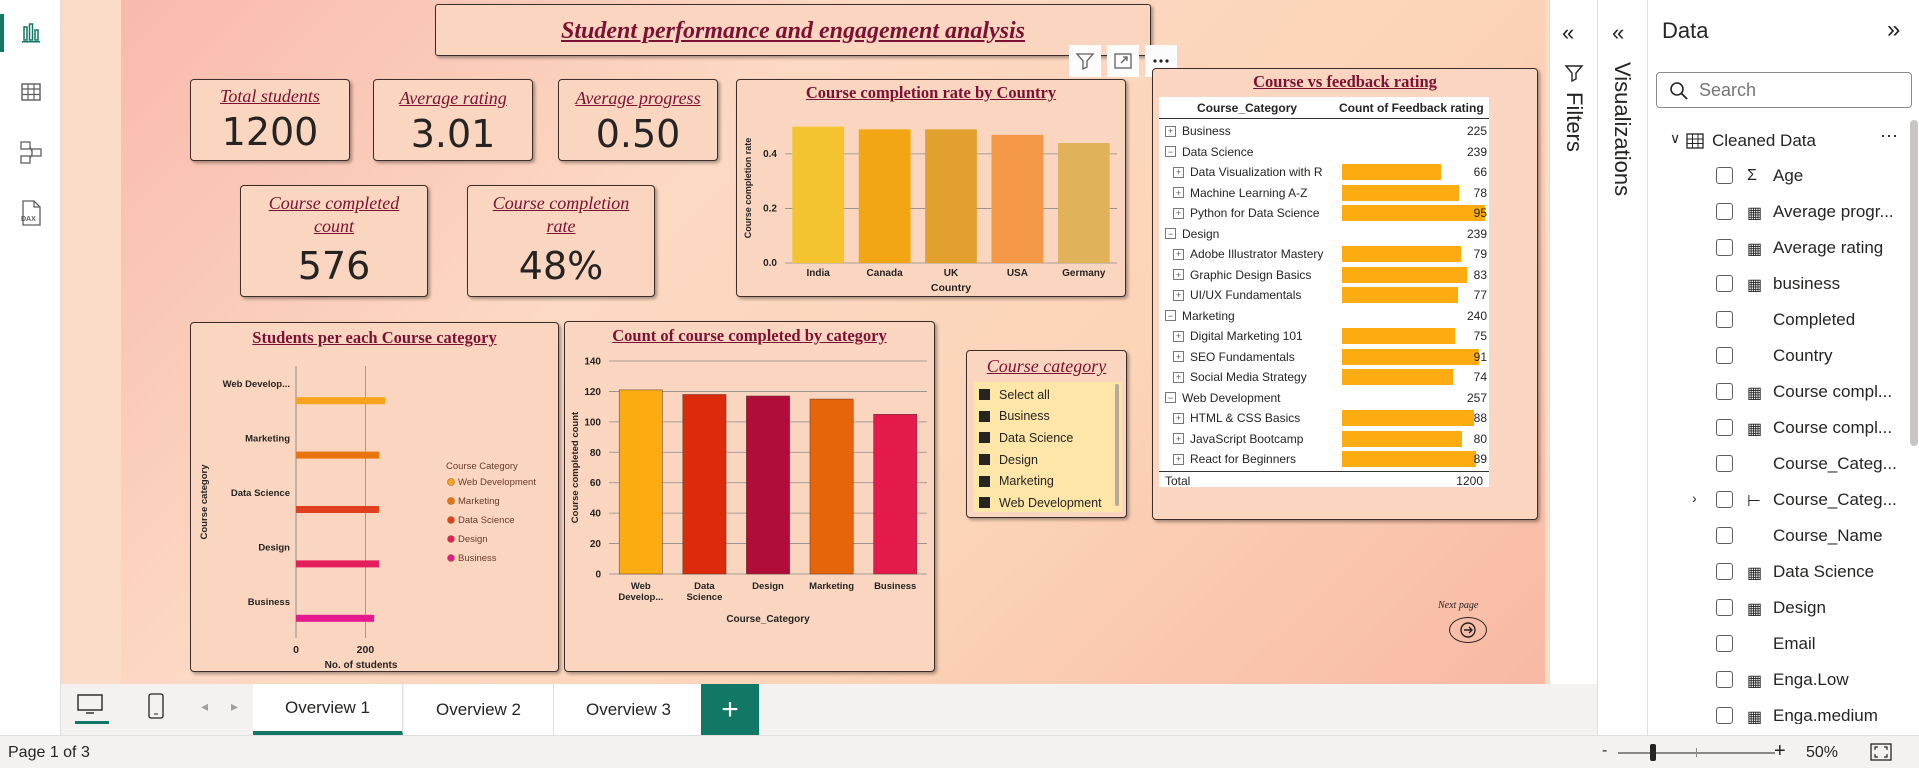  Describe the element at coordinates (1780, 572) in the screenshot. I see `field-item: ▦ Data Science` at that location.